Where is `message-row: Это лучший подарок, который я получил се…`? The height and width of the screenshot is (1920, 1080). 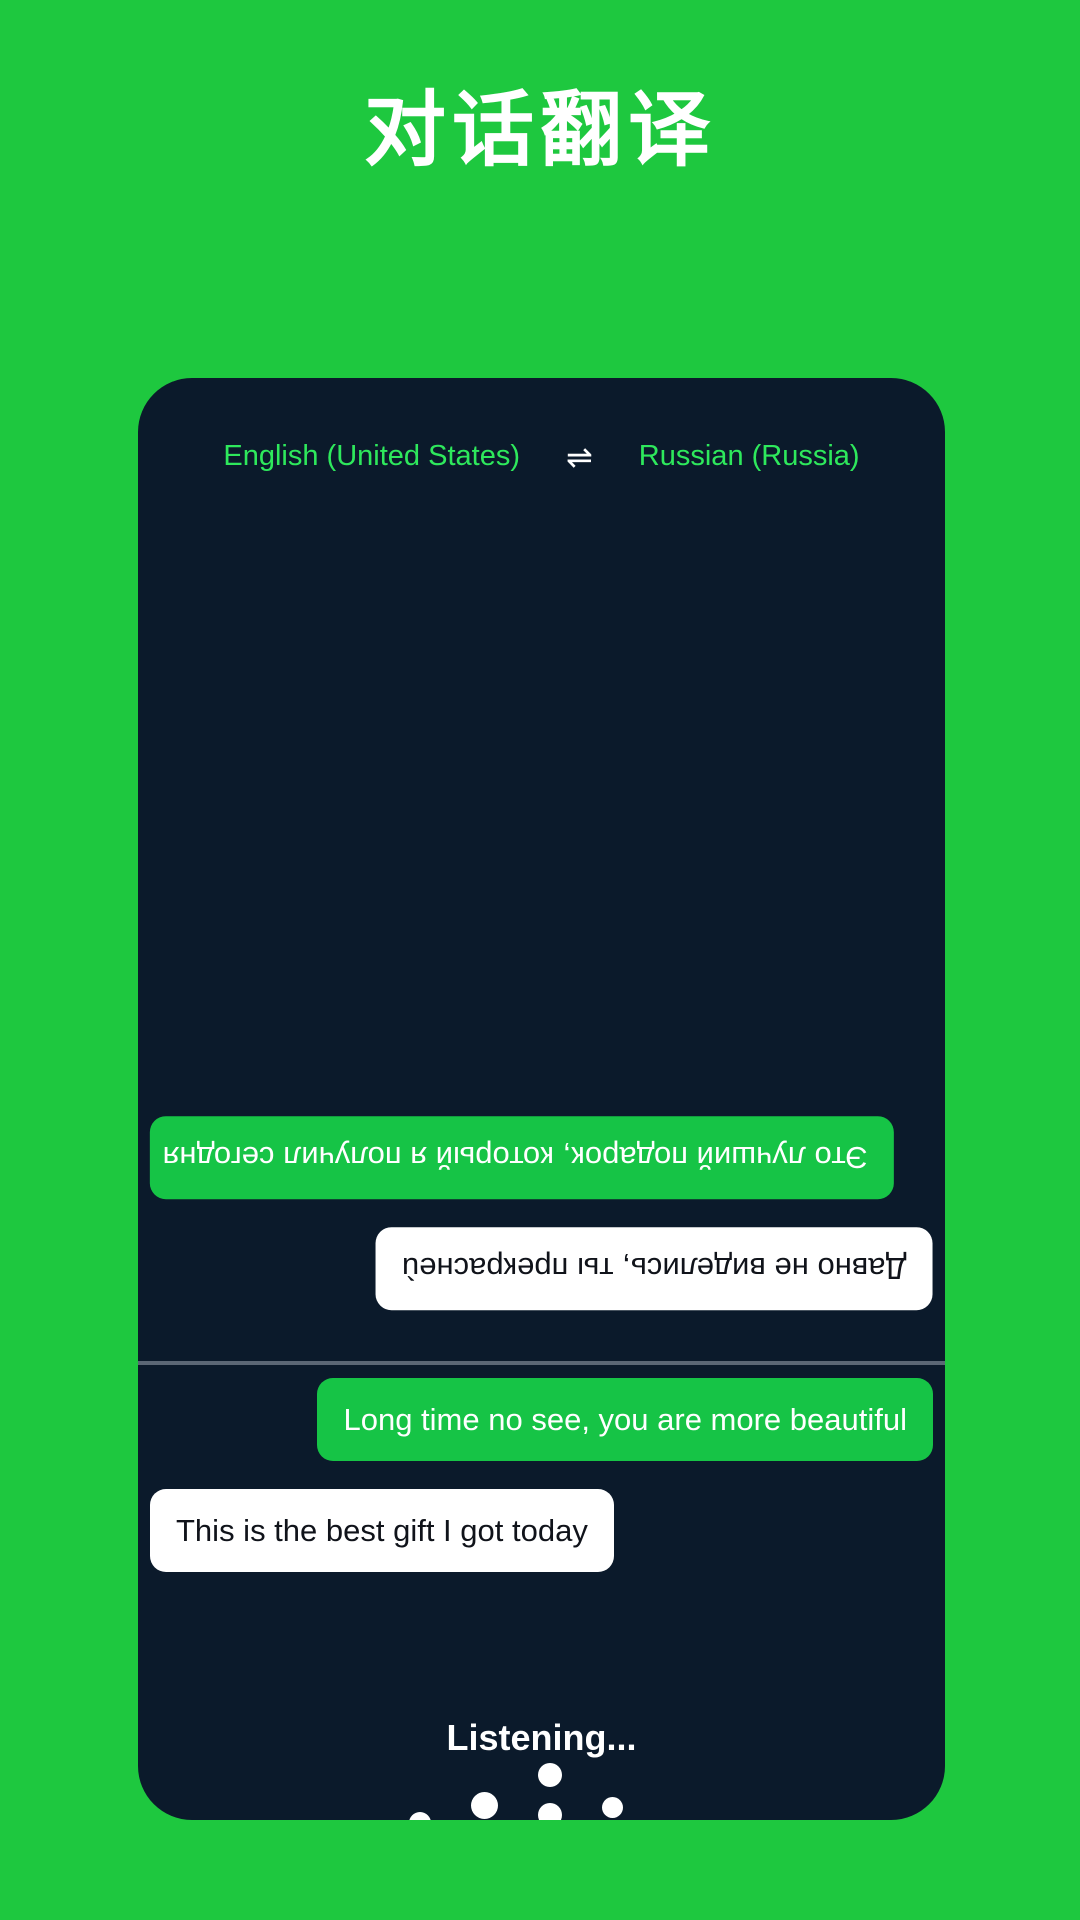 message-row: Это лучший подарок, который я получил се… is located at coordinates (541, 1157).